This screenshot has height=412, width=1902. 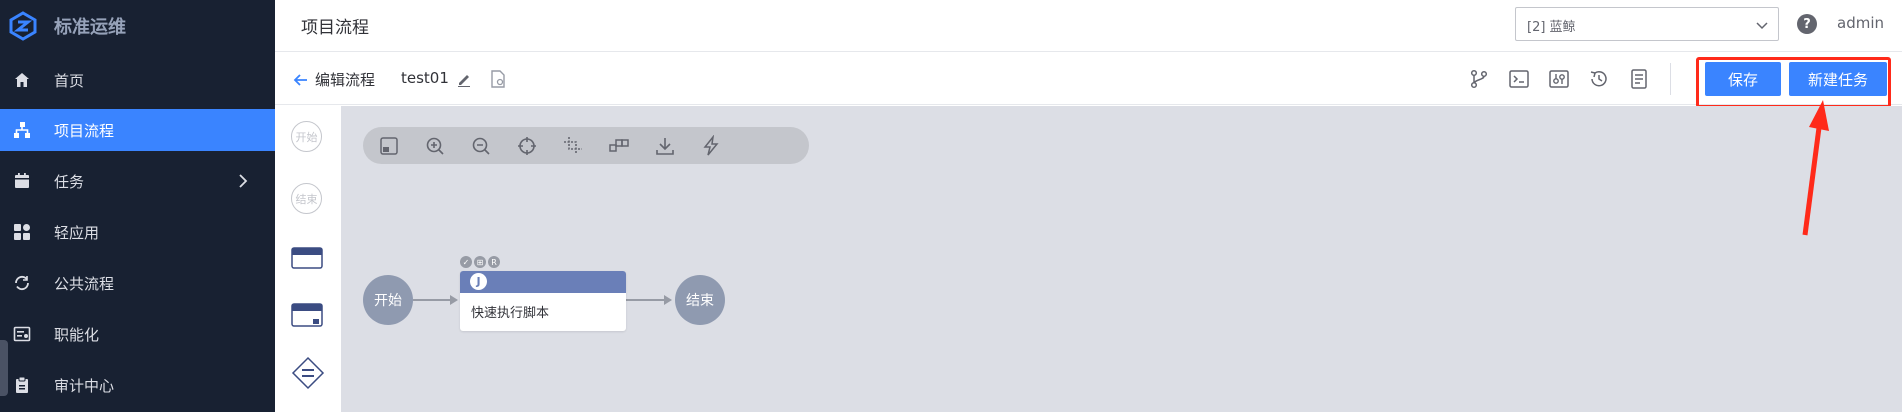 I want to click on branch-icon, so click(x=1479, y=79).